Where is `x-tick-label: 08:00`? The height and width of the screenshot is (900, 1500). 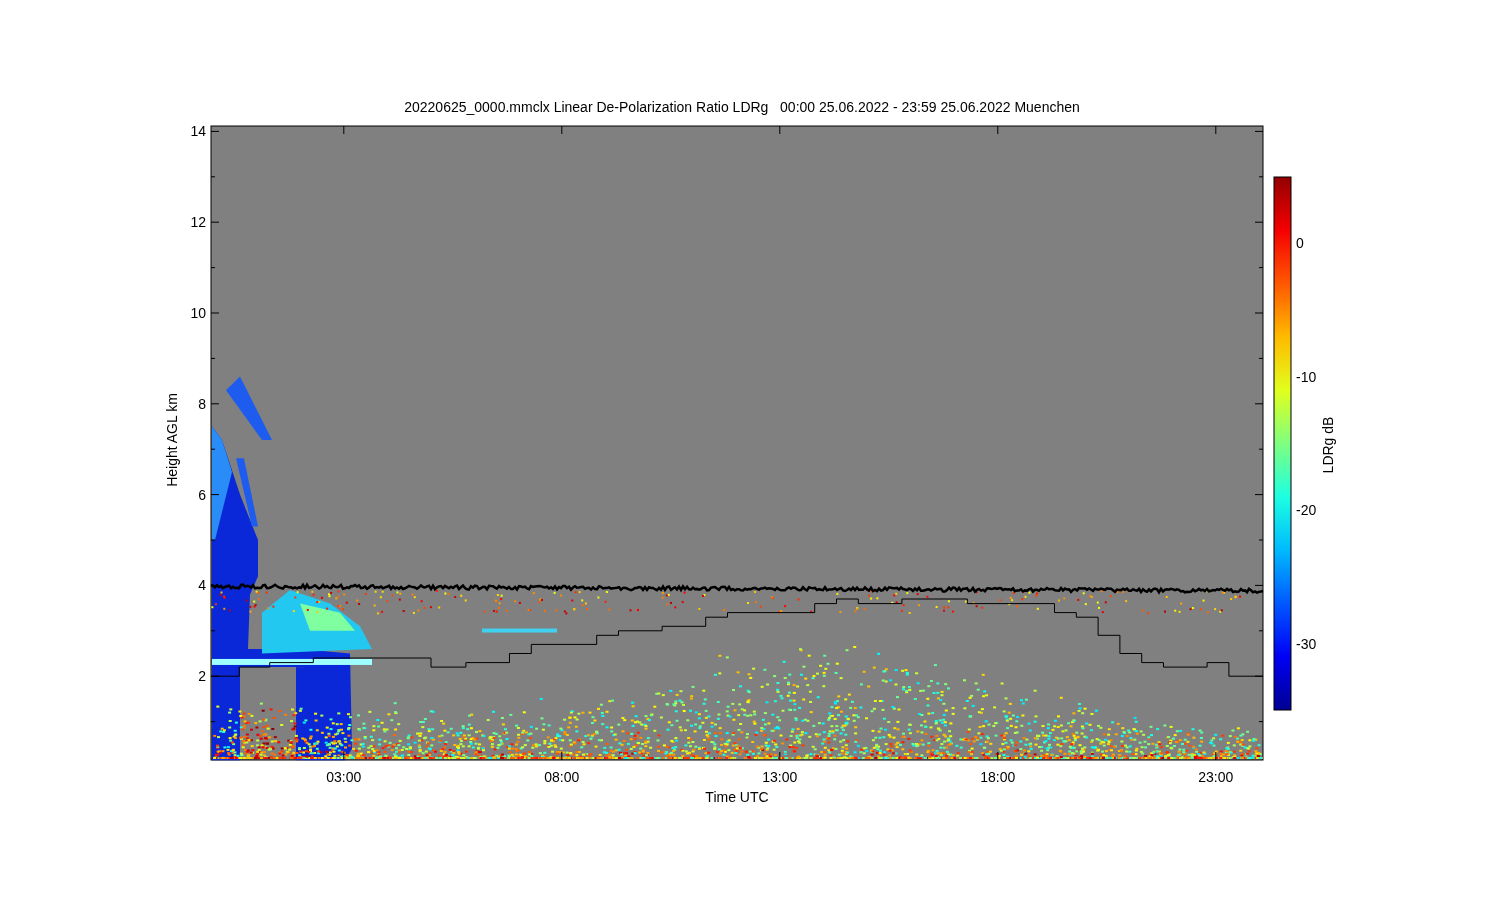 x-tick-label: 08:00 is located at coordinates (562, 777).